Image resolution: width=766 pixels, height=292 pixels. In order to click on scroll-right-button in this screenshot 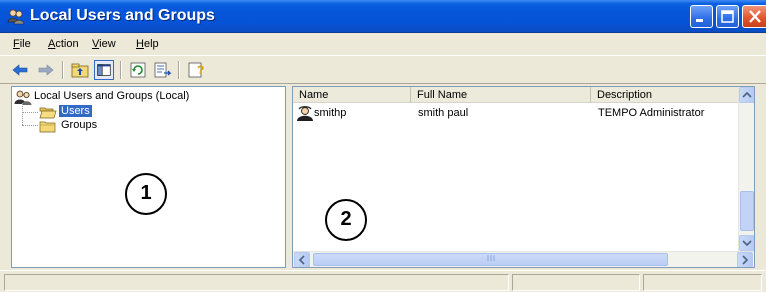, I will do `click(745, 259)`.